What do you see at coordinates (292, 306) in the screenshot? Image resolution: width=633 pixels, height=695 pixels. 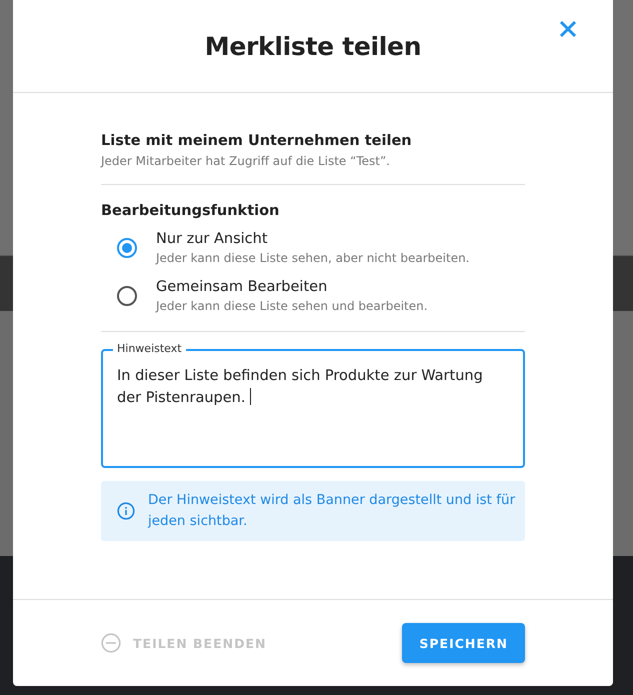 I see `option-description: Jeder kann diese Liste sehen und bearbeiten.` at bounding box center [292, 306].